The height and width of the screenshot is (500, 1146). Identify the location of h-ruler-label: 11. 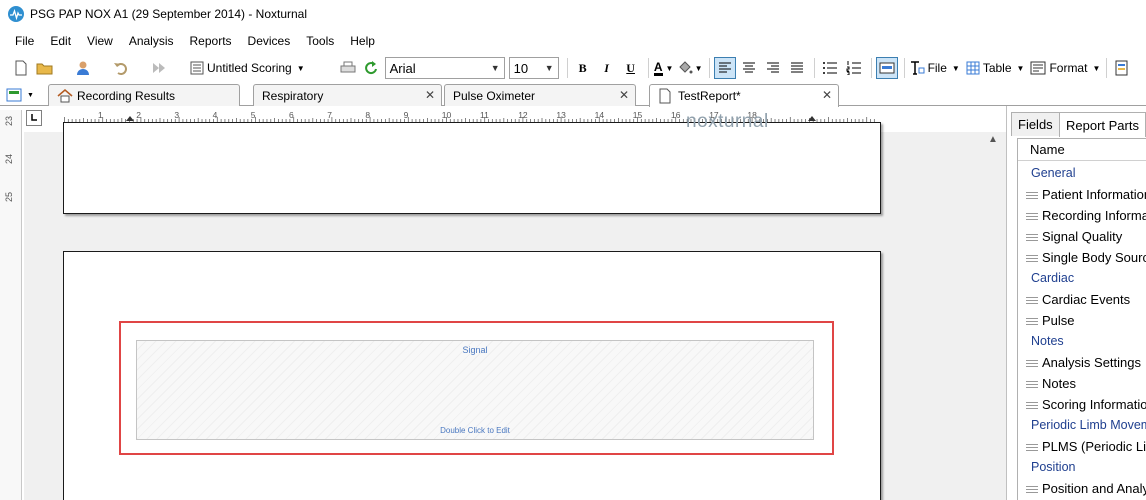
(484, 115).